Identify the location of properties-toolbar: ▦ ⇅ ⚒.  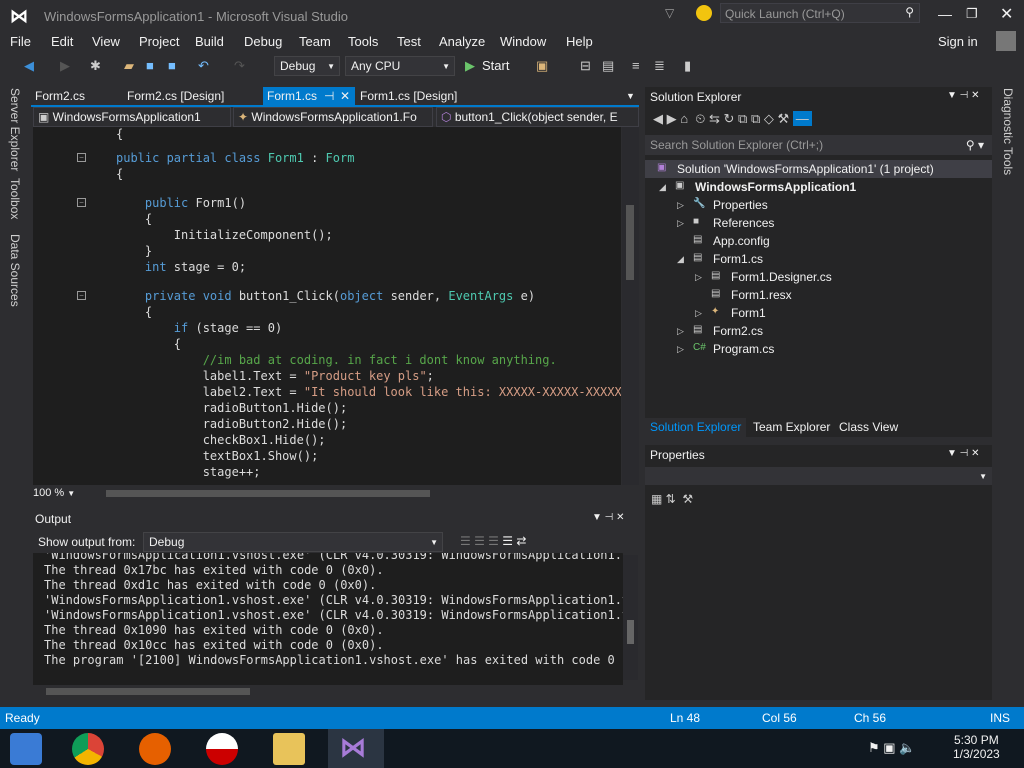
(672, 499).